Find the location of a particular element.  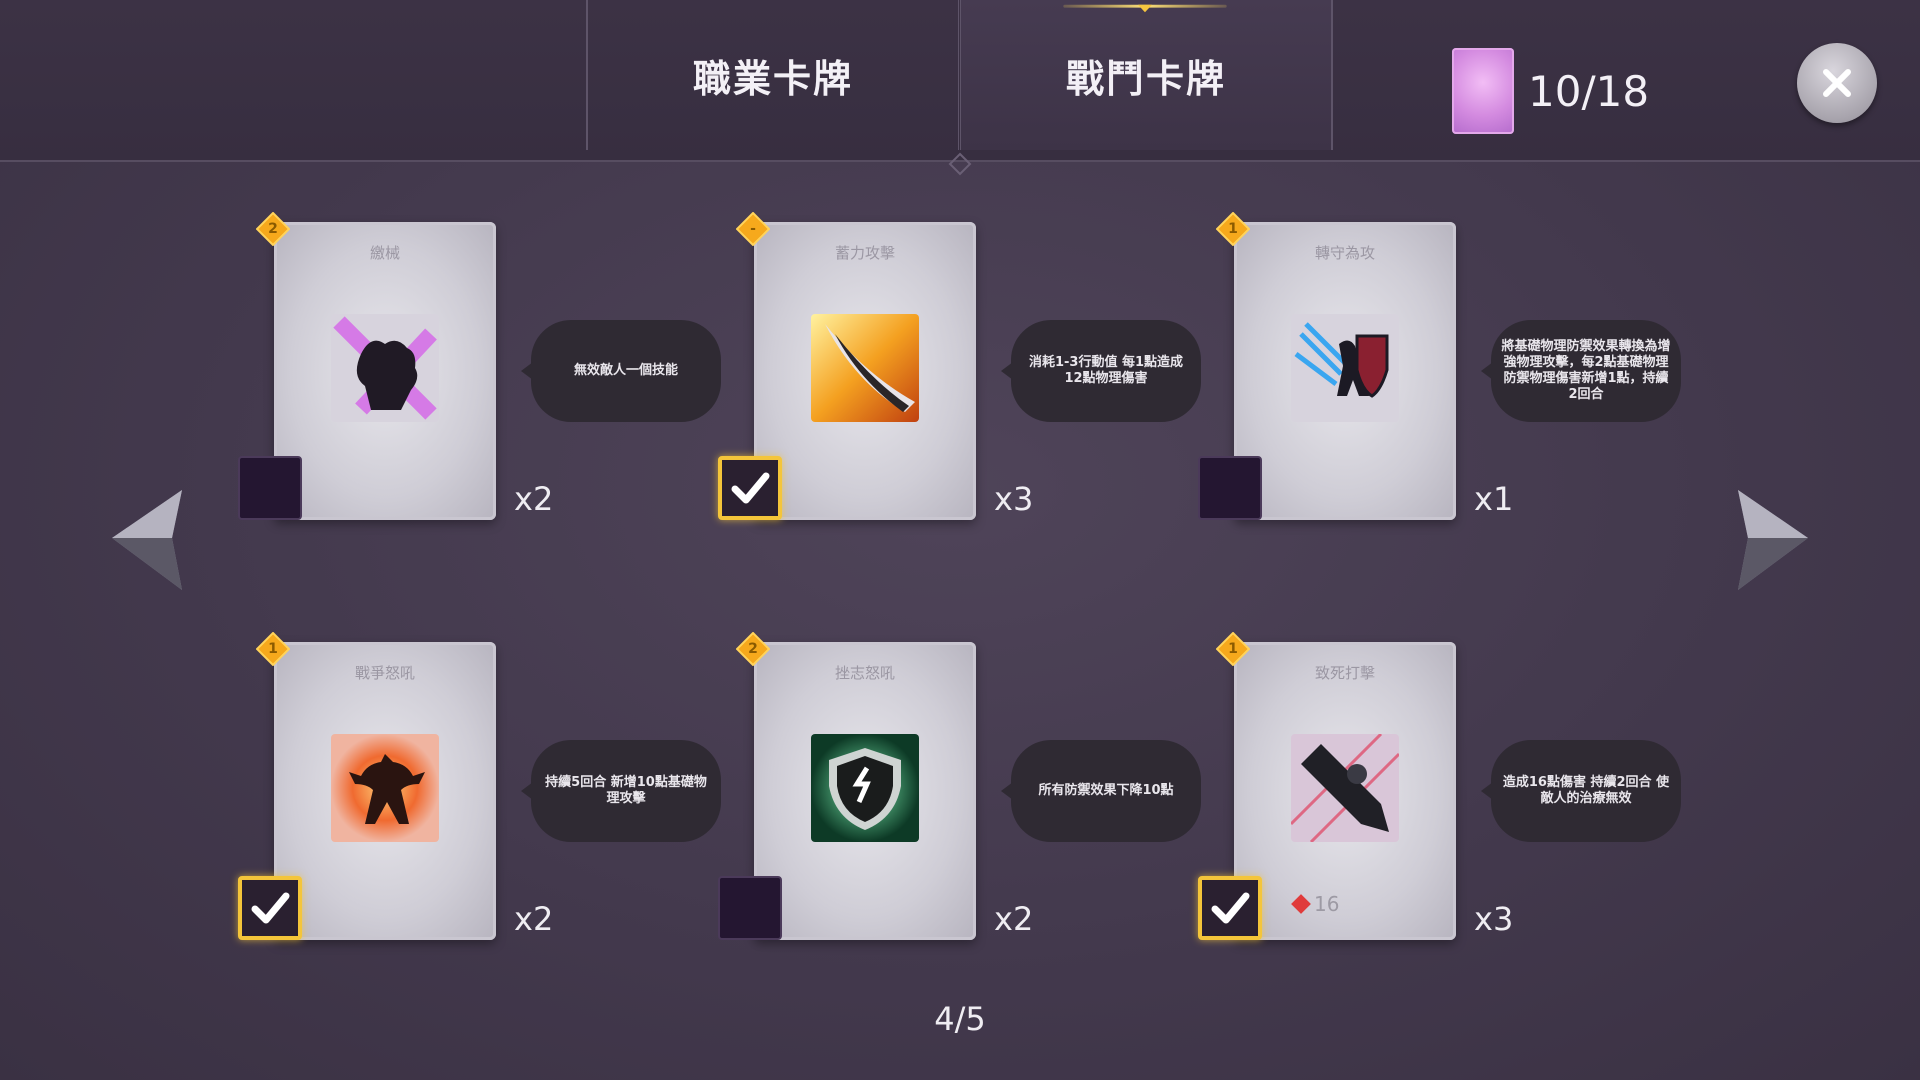

close-icon is located at coordinates (1837, 83).